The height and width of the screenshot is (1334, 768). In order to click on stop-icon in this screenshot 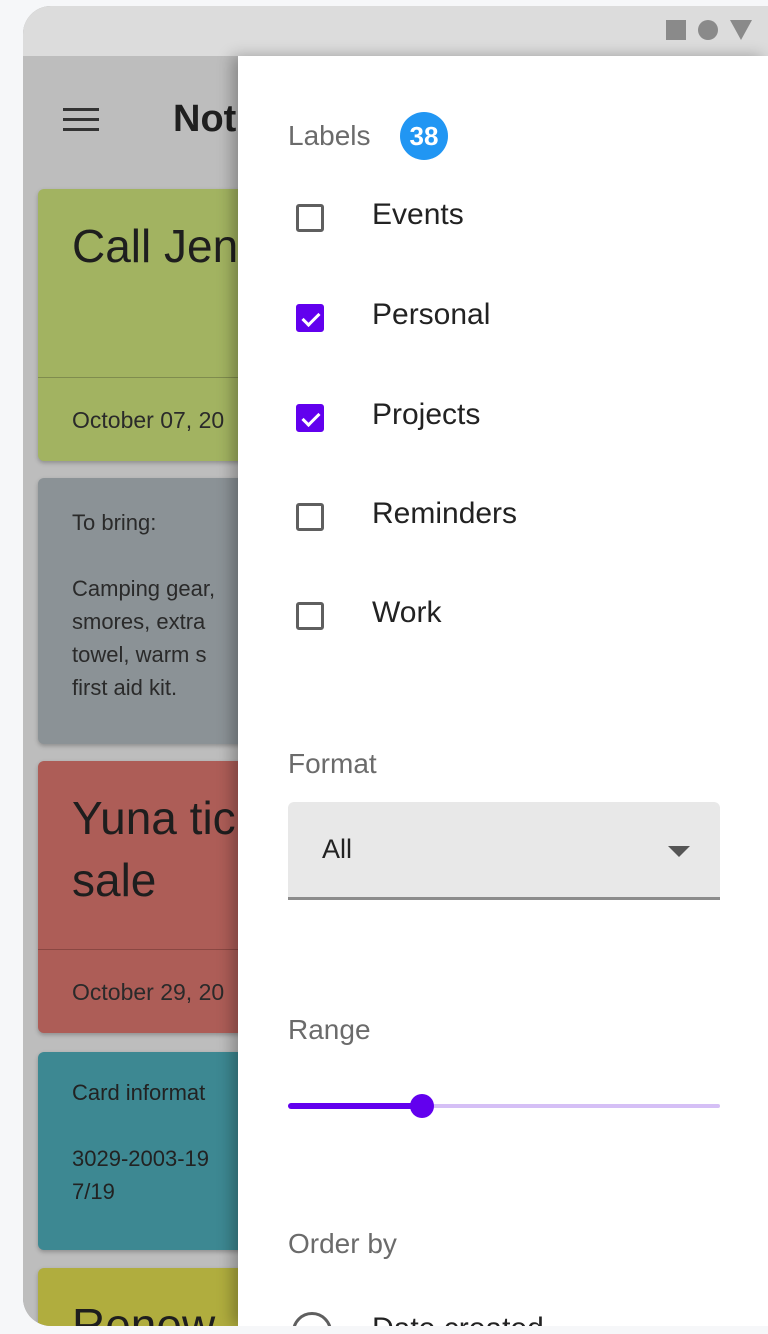, I will do `click(676, 30)`.